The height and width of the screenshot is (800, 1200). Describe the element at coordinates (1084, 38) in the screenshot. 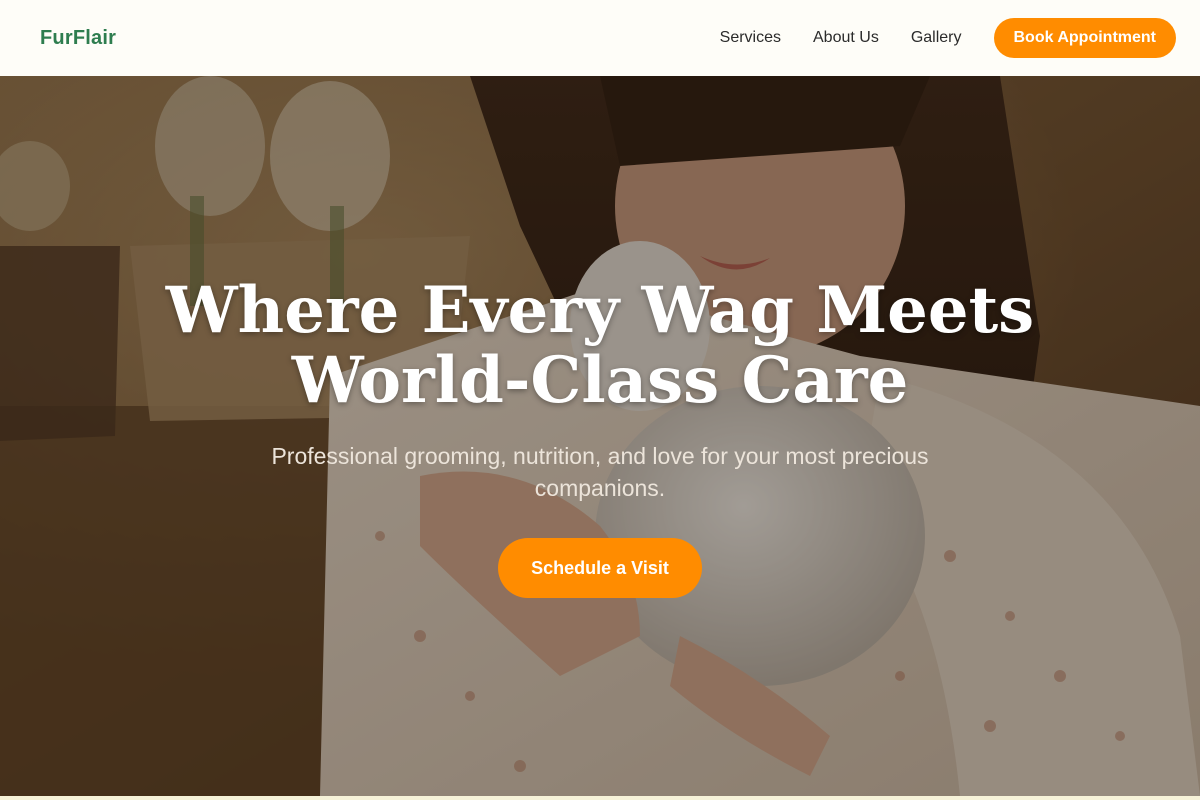

I see `book-appointment-button: Book Appointment` at that location.